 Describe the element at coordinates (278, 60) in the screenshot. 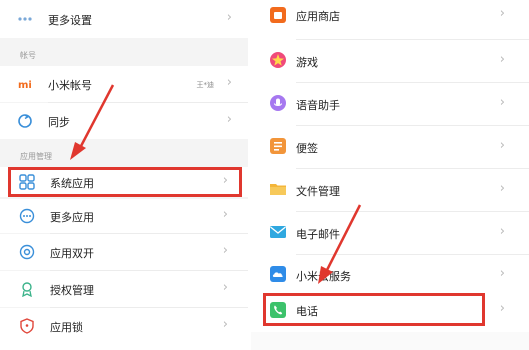

I see `games-icon` at that location.